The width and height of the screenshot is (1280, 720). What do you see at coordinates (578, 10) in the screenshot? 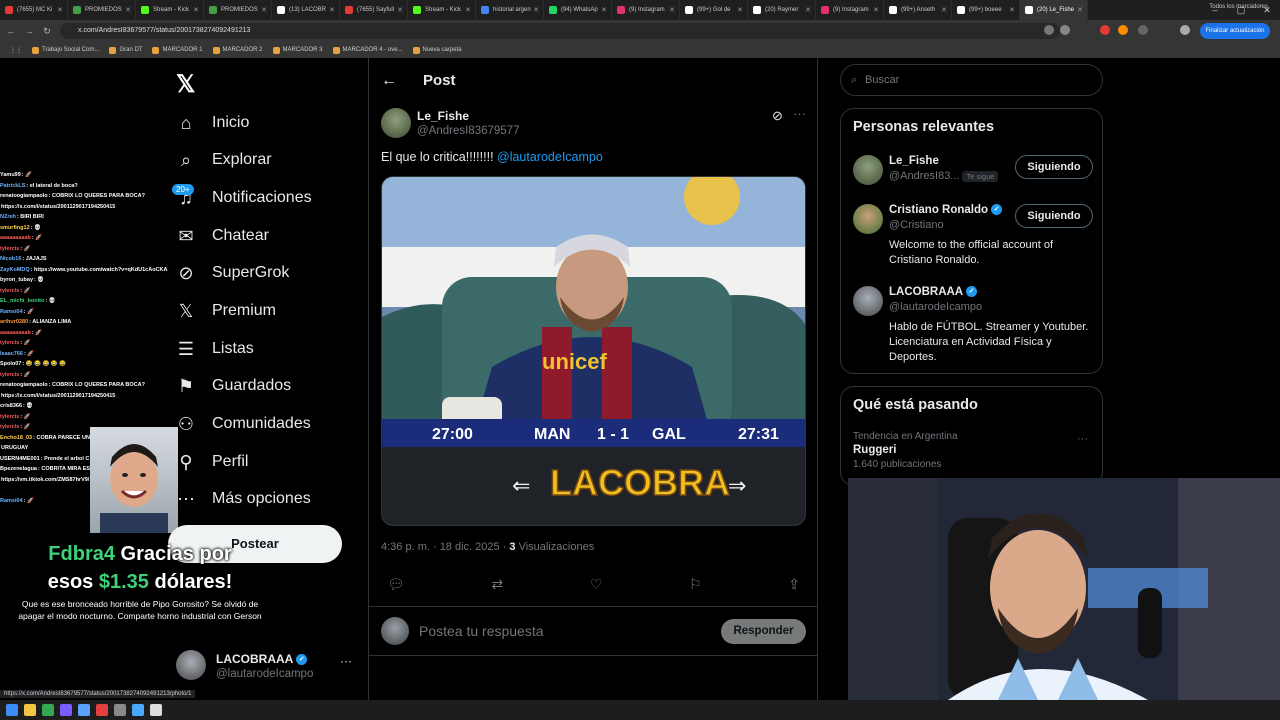
I see `browser-tab: (94) WhatsAp ✕` at bounding box center [578, 10].